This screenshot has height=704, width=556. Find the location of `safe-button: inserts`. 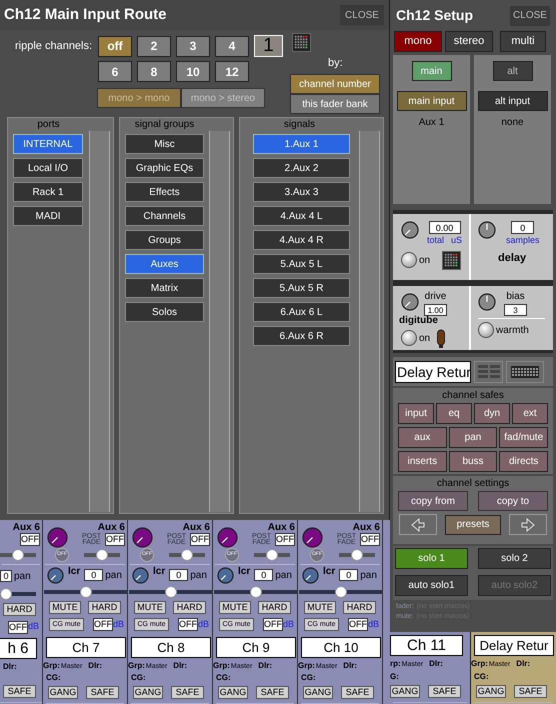

safe-button: inserts is located at coordinates (422, 461).